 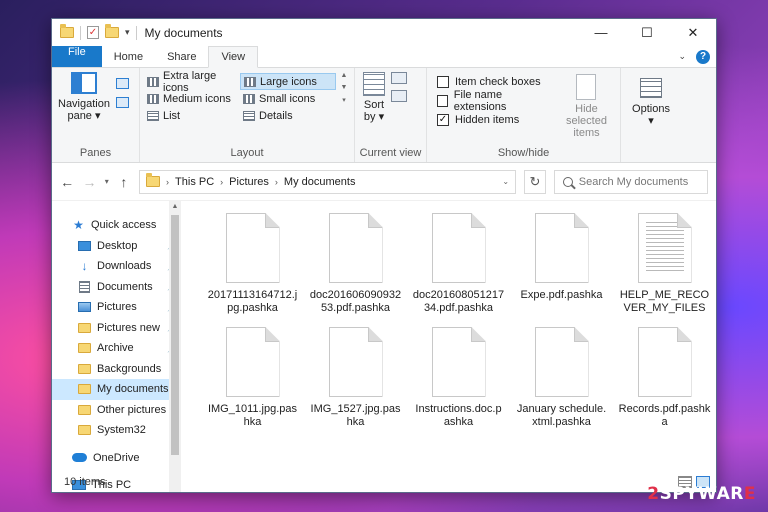 I want to click on grid-icon, so click(x=153, y=81).